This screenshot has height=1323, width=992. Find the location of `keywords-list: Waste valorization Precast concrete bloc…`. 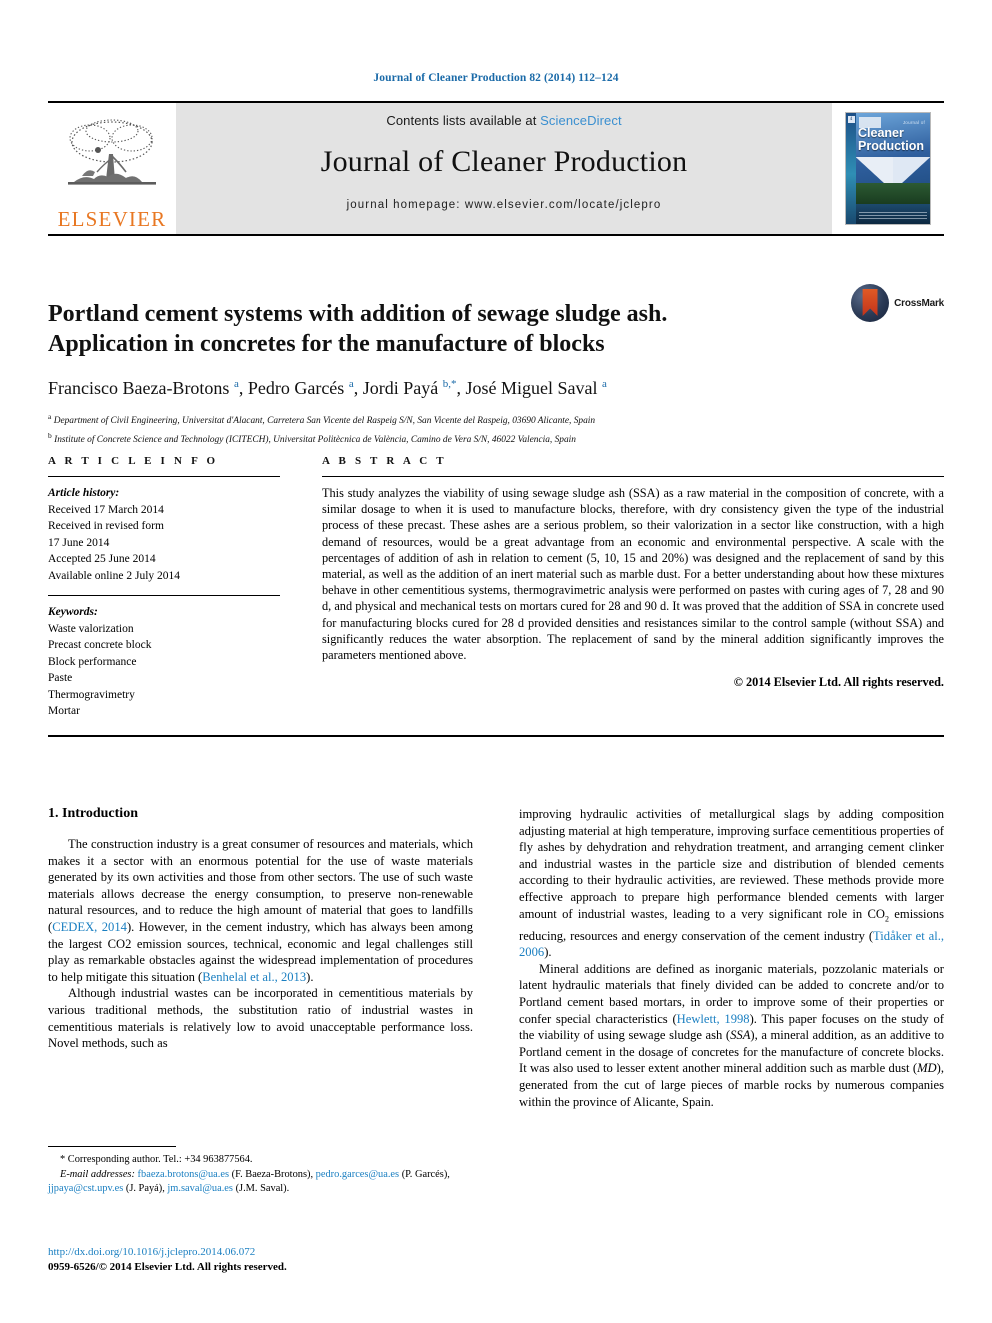

keywords-list: Waste valorization Precast concrete bloc… is located at coordinates (164, 670).